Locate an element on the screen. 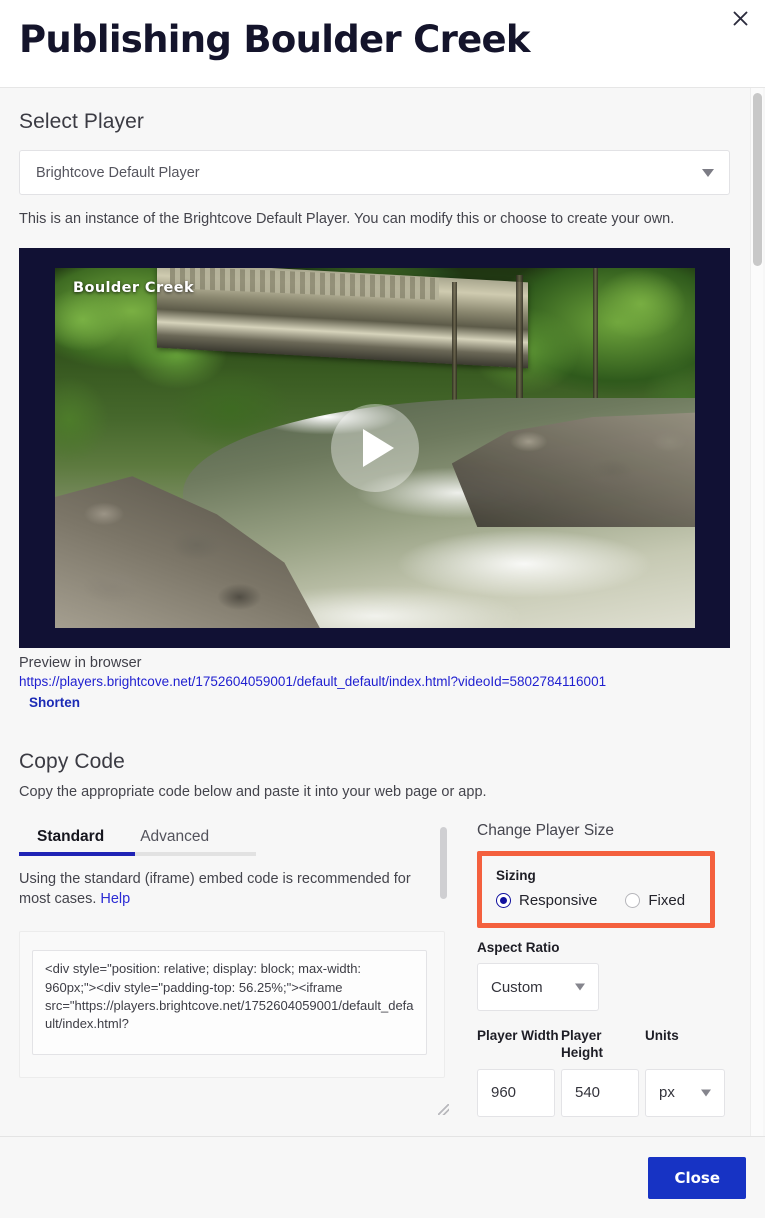  textarea-resize-handle is located at coordinates (443, 1109).